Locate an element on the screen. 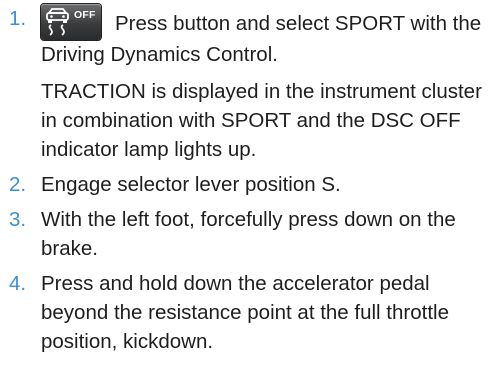  dsc-off-button-icon: OFF is located at coordinates (71, 22).